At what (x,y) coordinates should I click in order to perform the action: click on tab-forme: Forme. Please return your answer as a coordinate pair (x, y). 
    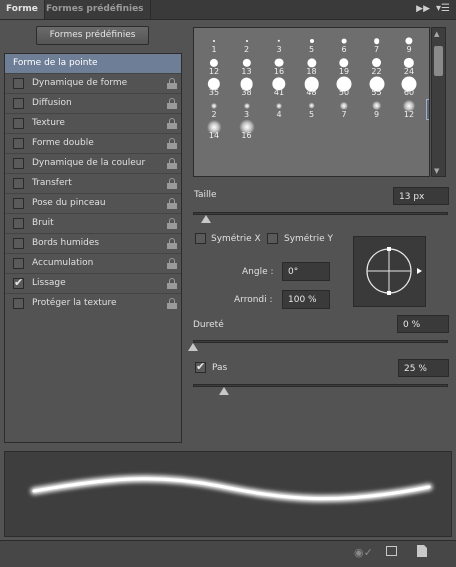
    Looking at the image, I should click on (22, 9).